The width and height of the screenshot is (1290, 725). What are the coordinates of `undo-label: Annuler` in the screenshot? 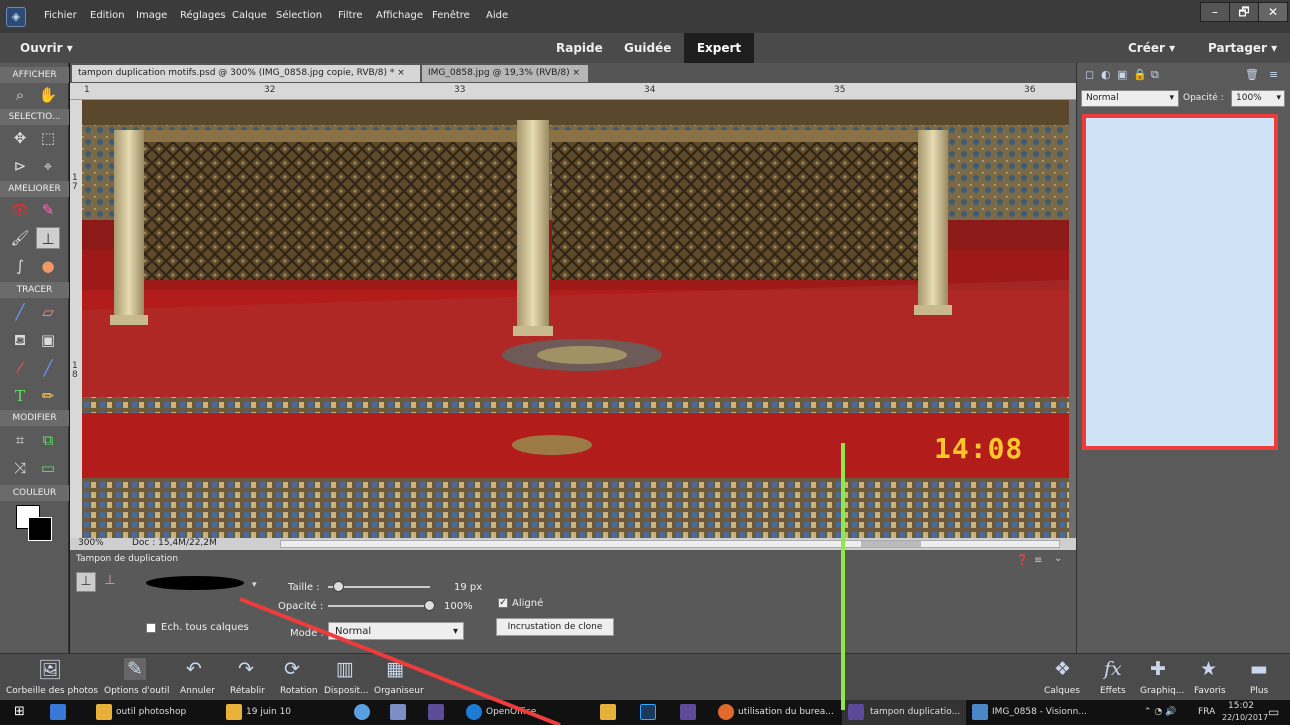 It's located at (197, 691).